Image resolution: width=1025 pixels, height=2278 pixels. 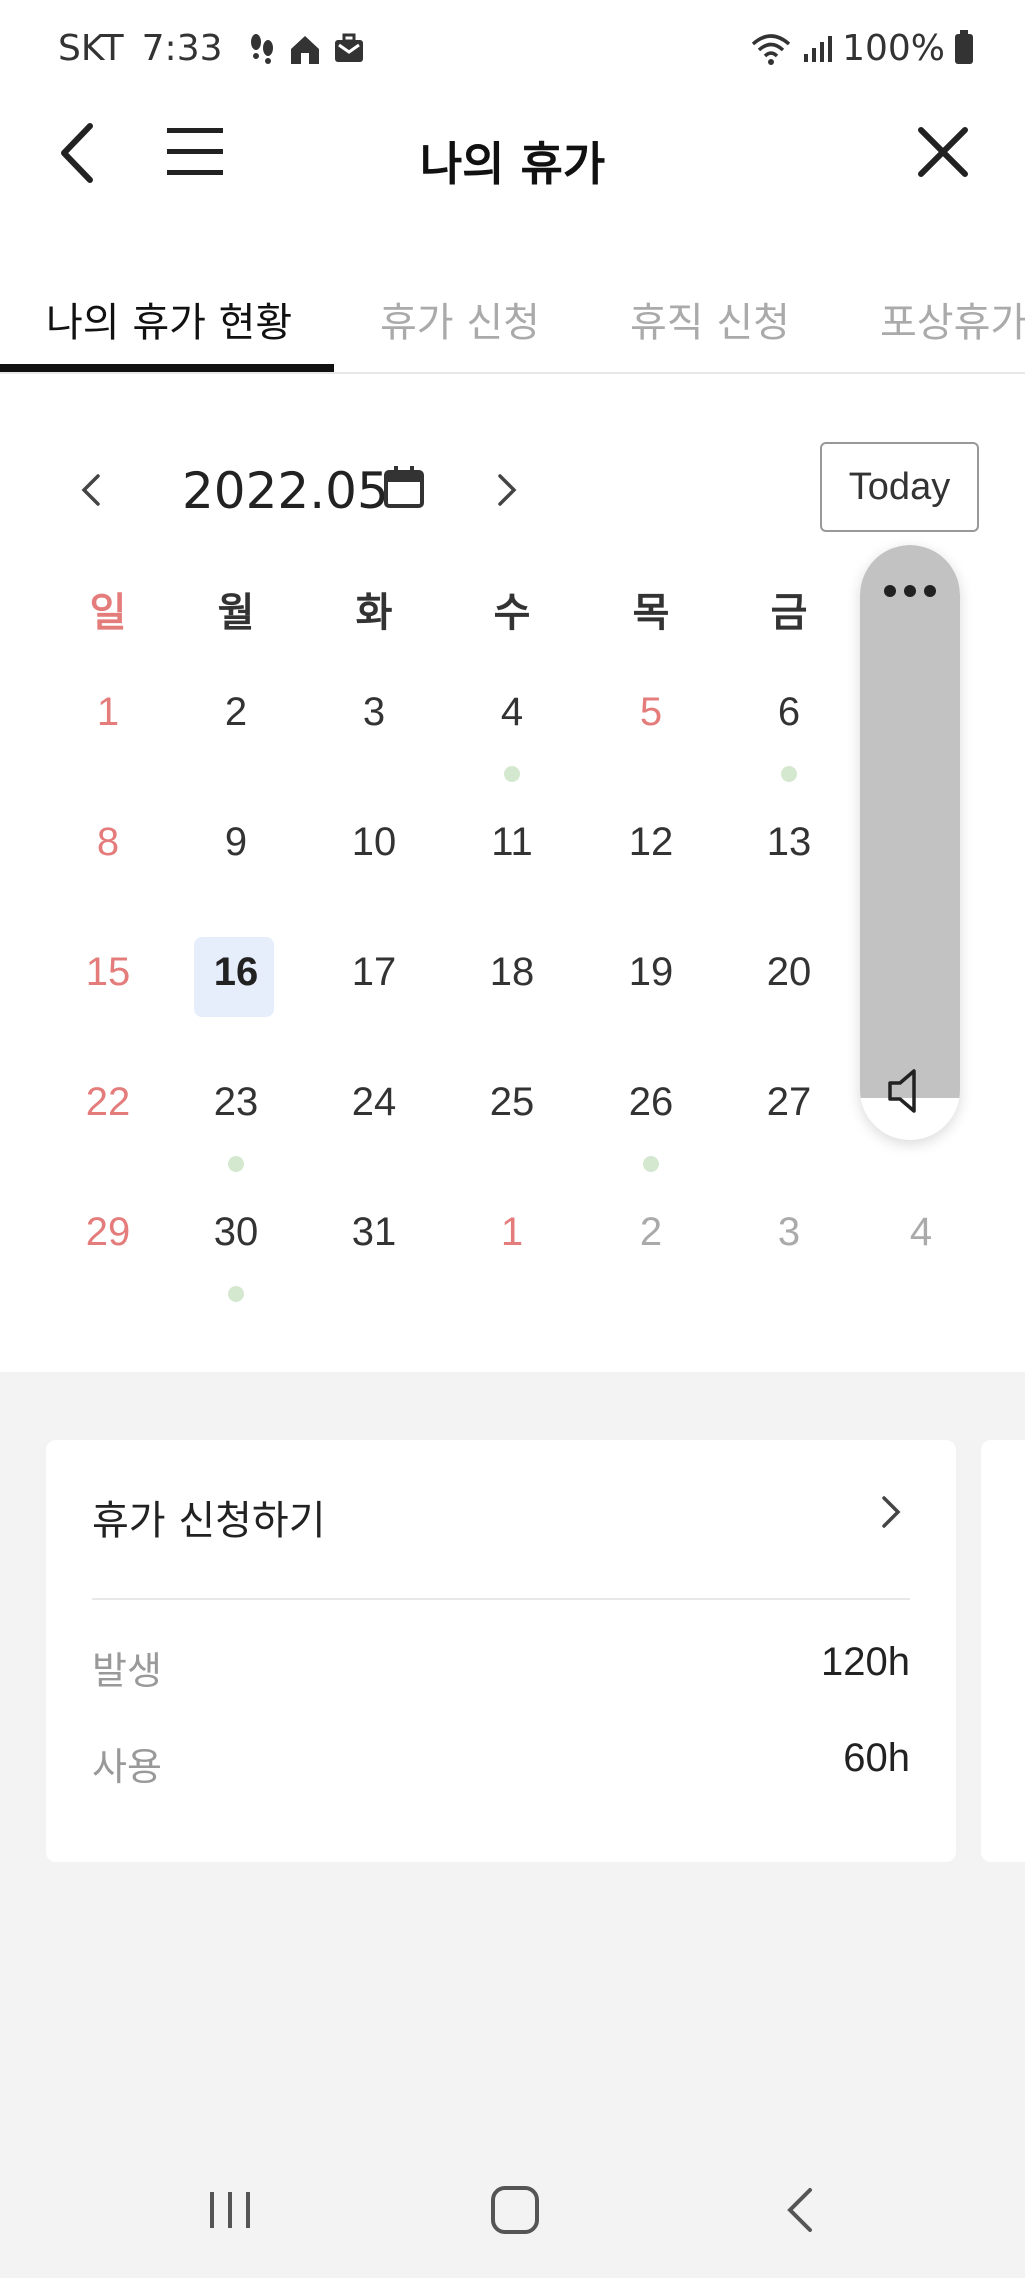 I want to click on calendar-day: 9, so click(x=236, y=855).